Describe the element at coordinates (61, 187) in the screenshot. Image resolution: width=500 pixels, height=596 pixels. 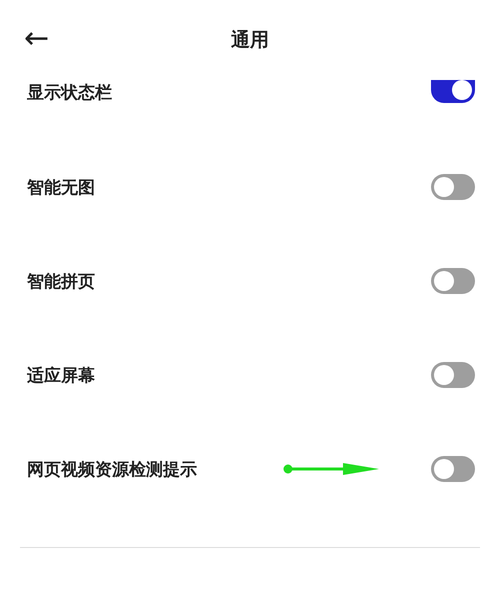
I see `setting-label: 智能无图` at that location.